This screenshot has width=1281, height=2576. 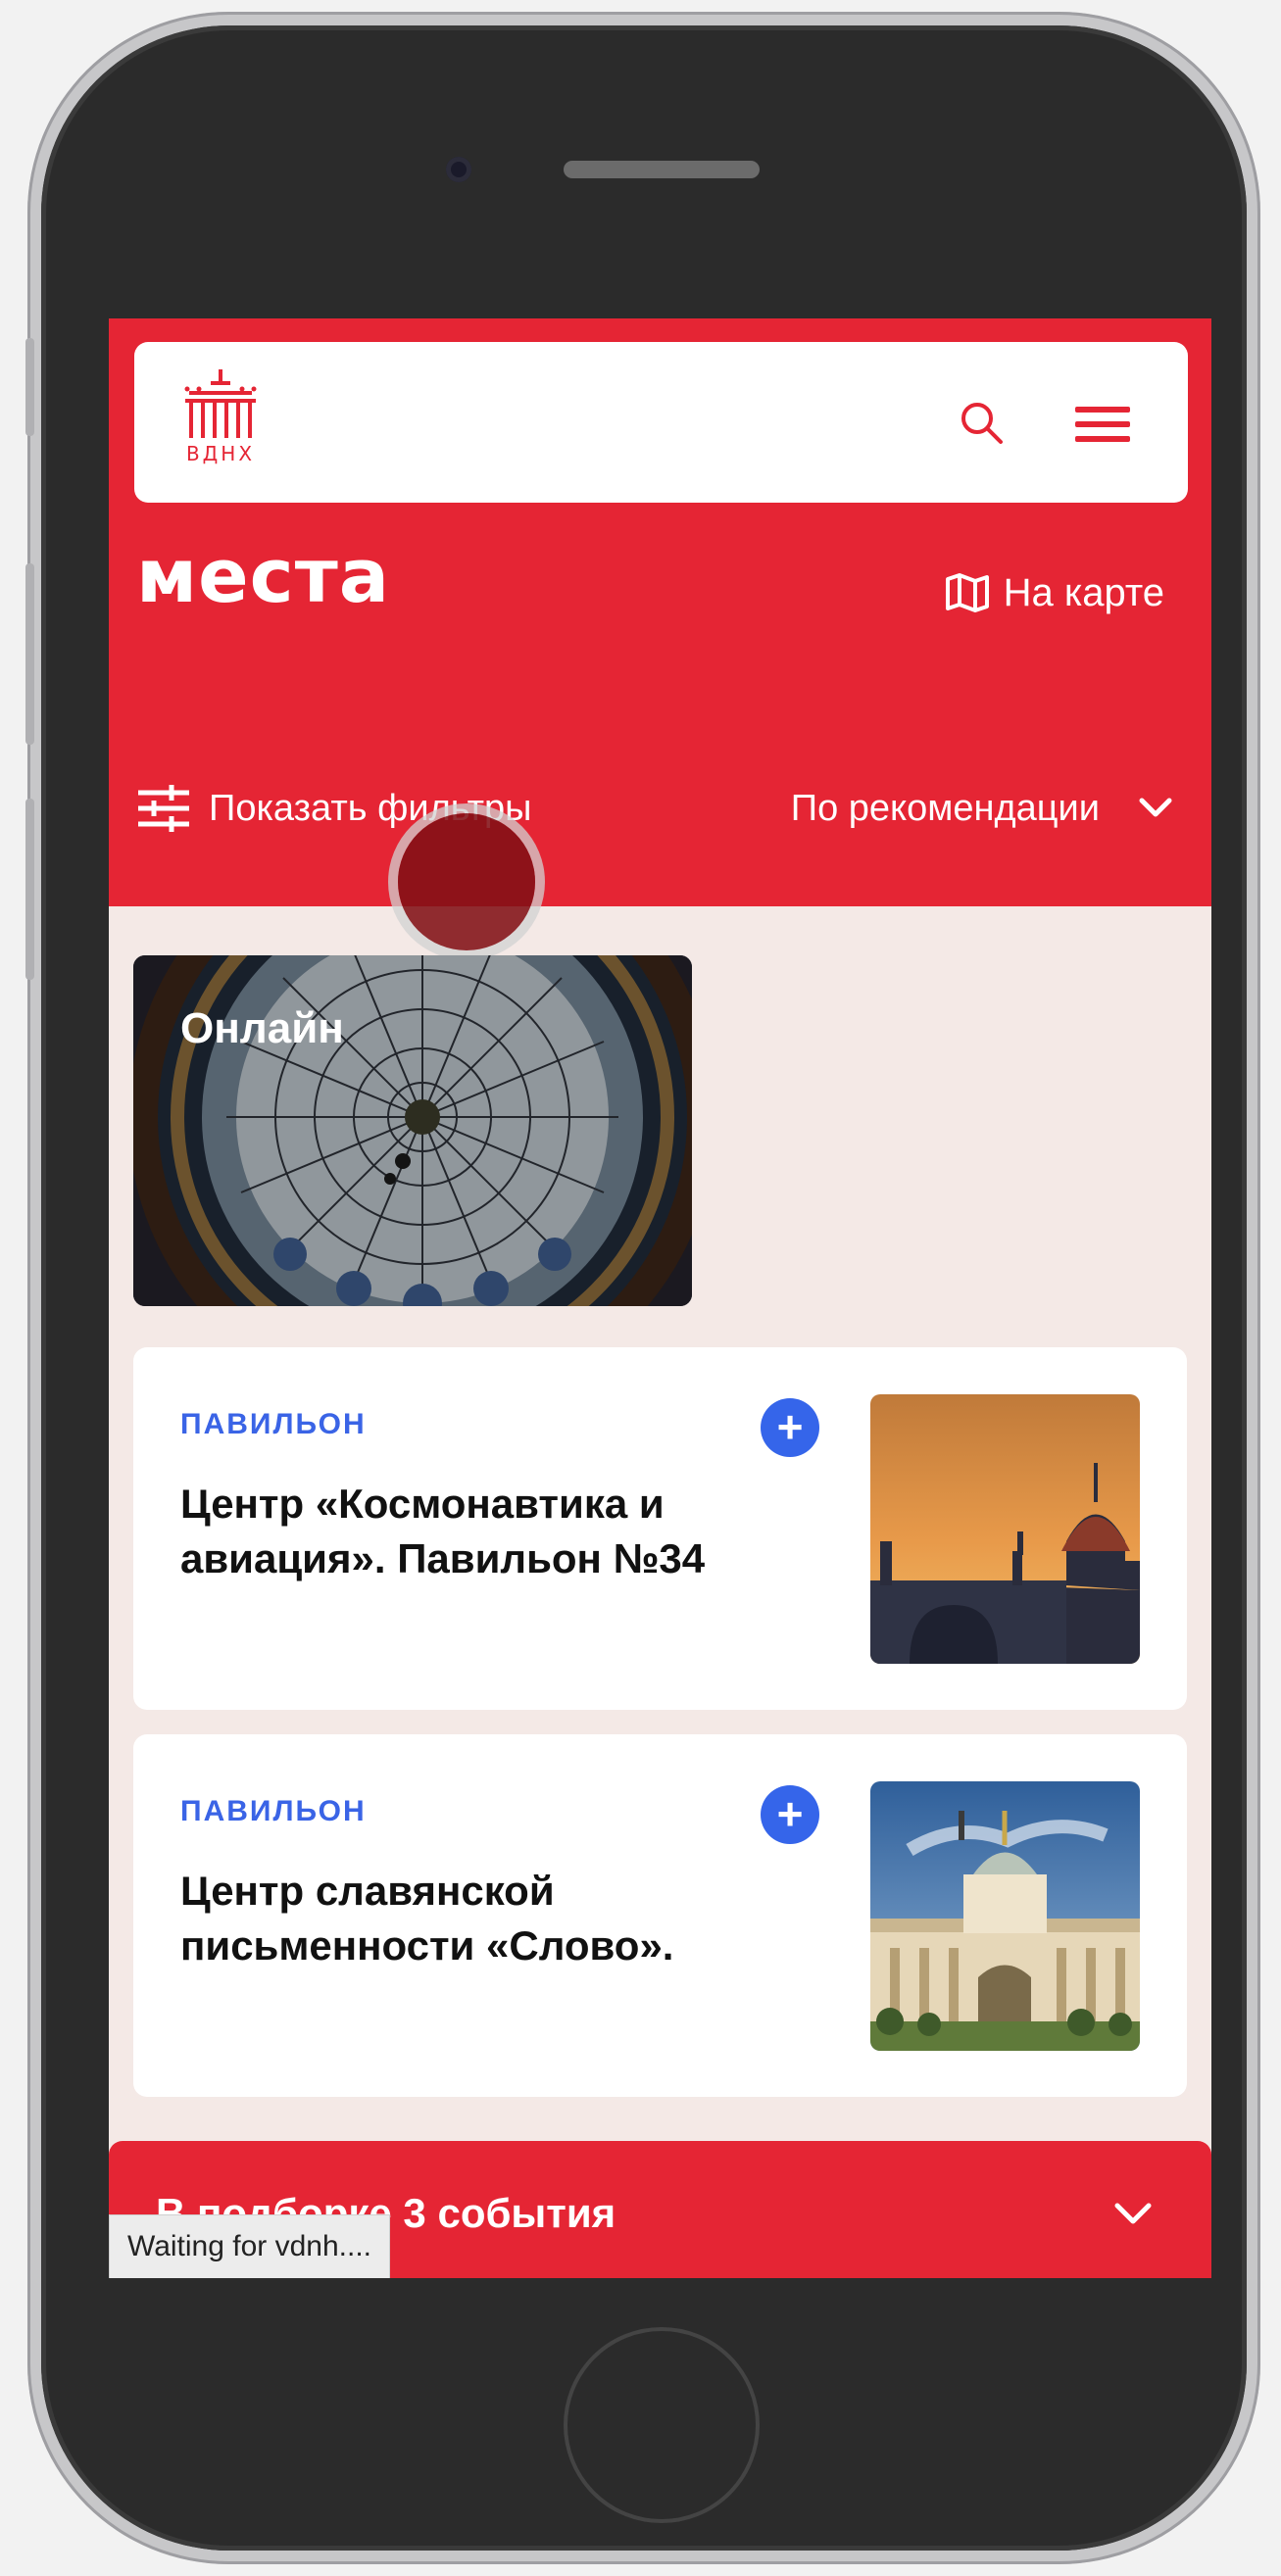 I want to click on search-icon, so click(x=982, y=422).